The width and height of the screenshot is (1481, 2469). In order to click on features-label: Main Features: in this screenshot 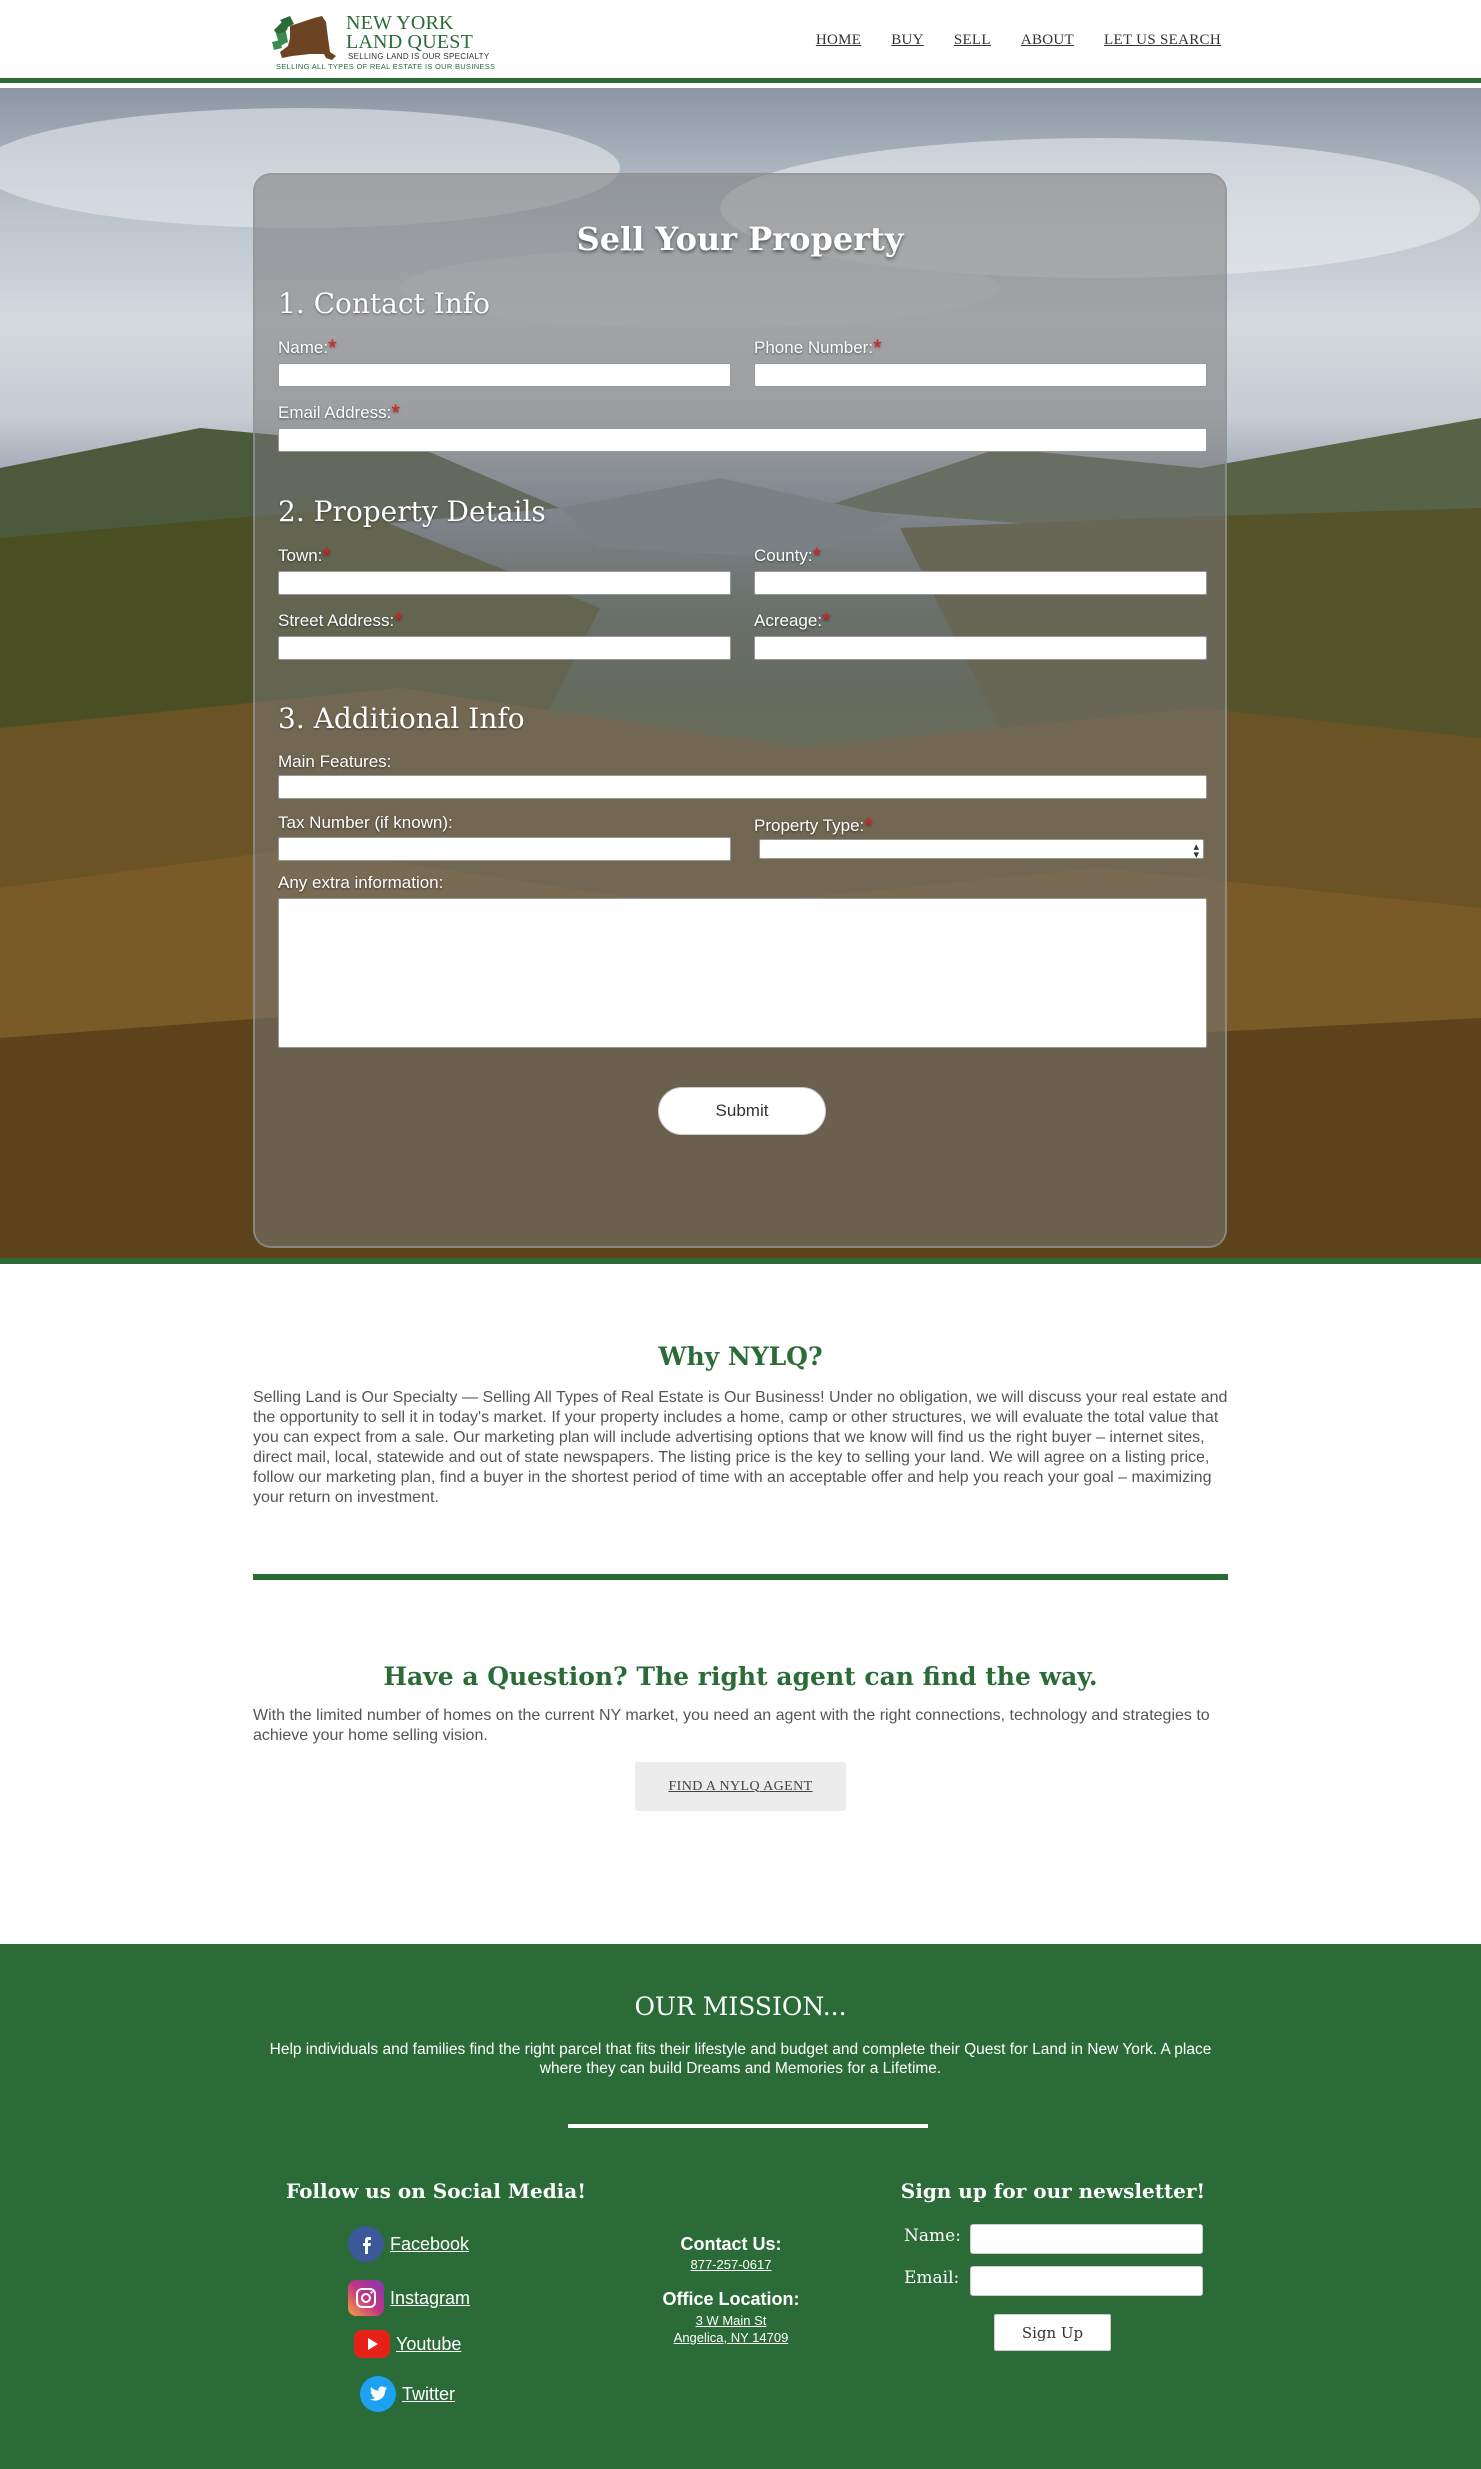, I will do `click(335, 761)`.